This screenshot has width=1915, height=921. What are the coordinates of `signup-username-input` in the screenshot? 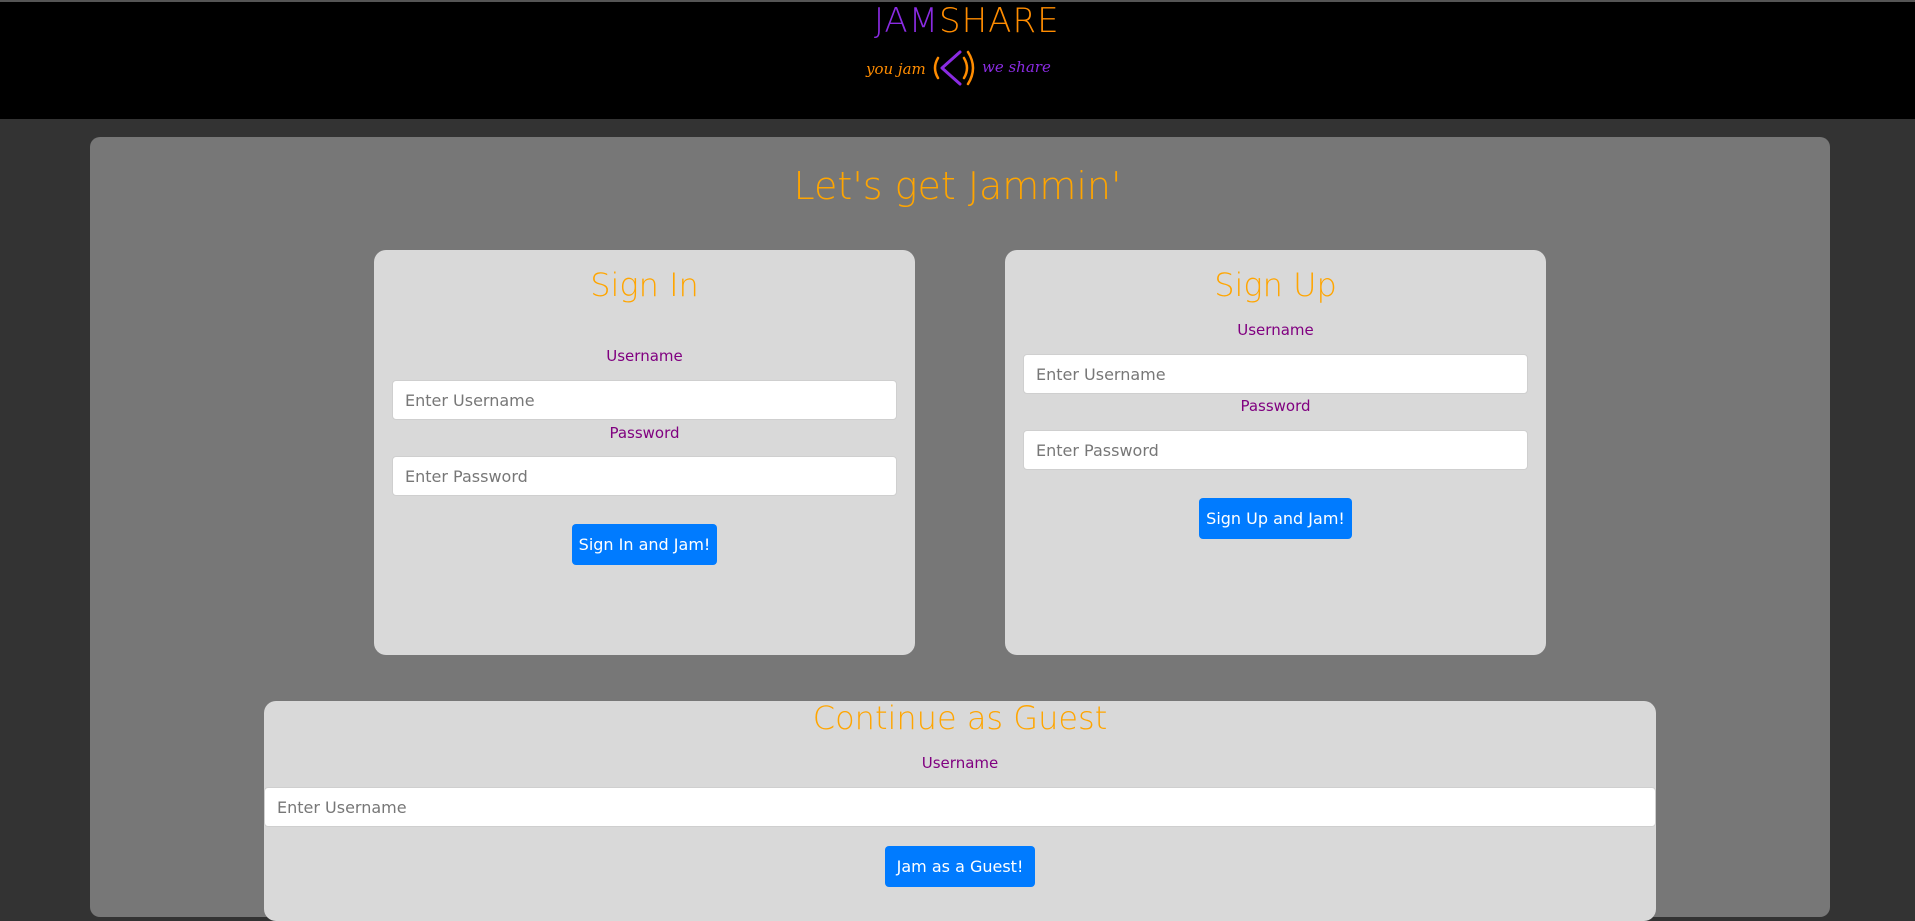 It's located at (1275, 374).